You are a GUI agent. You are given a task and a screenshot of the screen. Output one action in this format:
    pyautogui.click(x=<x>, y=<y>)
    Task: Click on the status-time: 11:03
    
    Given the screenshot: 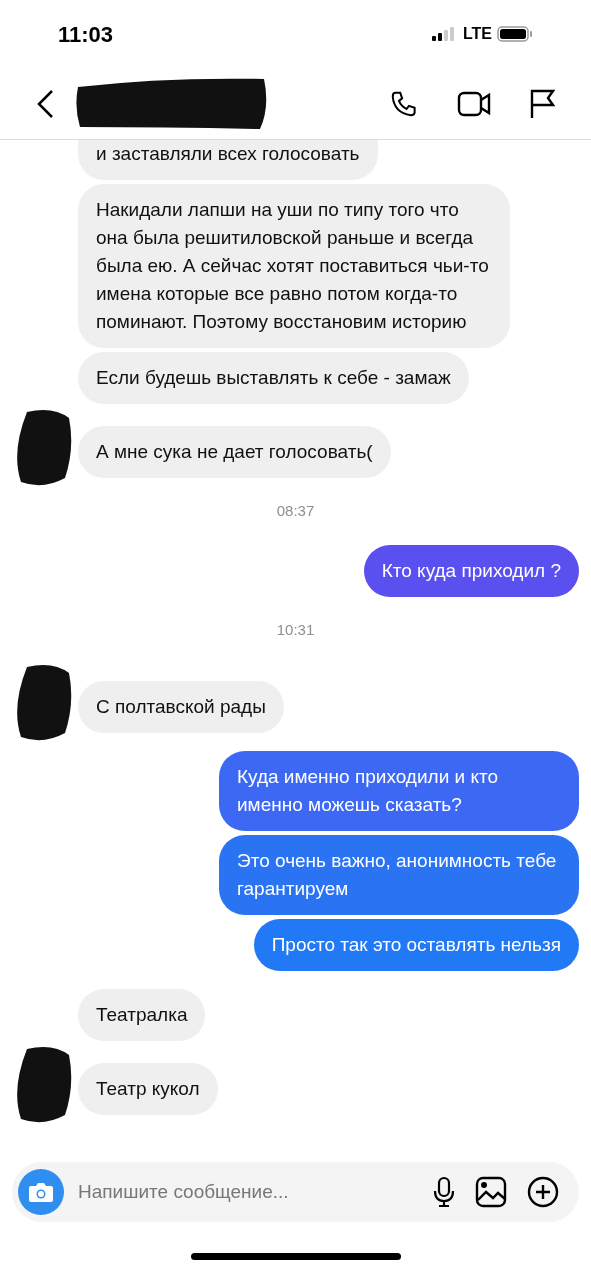 What is the action you would take?
    pyautogui.click(x=86, y=34)
    